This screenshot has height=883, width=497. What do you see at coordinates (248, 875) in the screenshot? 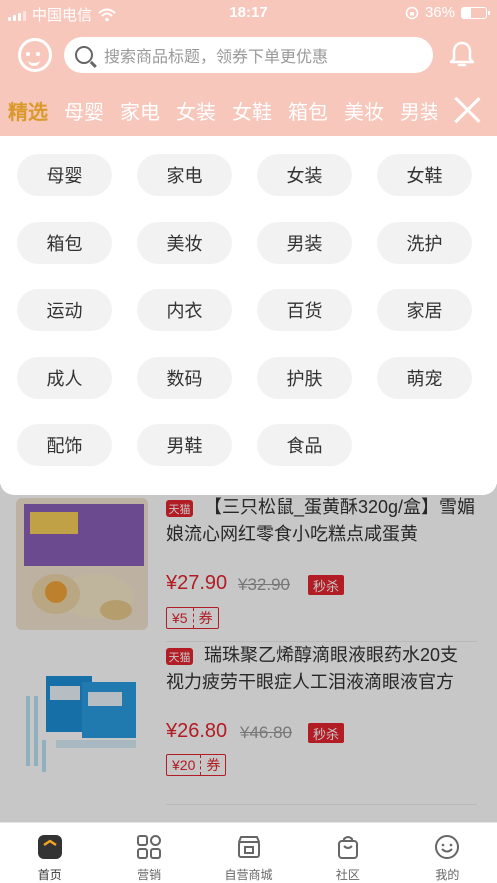
I see `nav-label: 自营商城` at bounding box center [248, 875].